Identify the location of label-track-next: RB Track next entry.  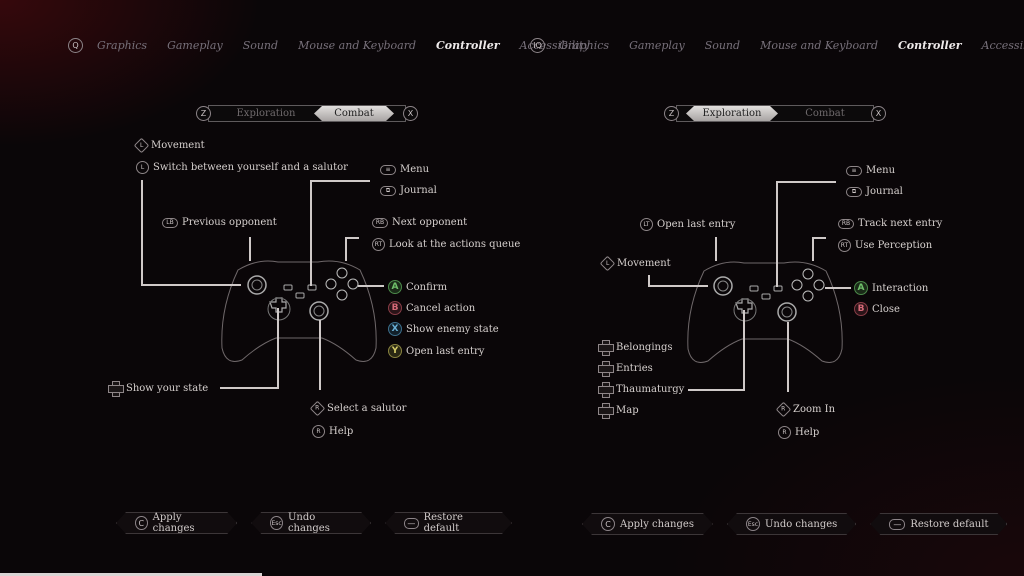
(890, 223).